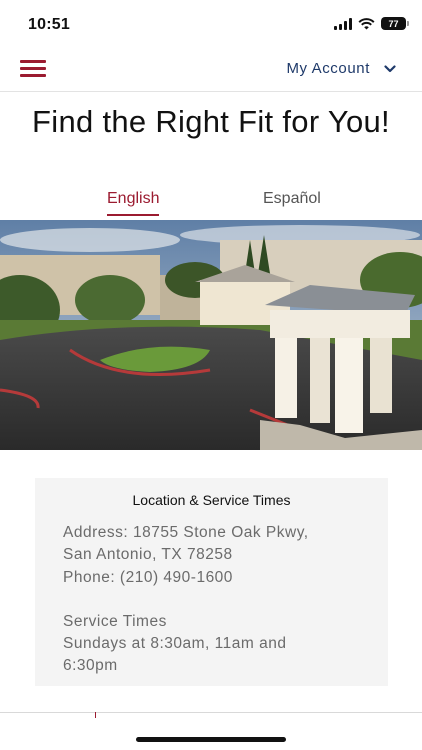 This screenshot has width=422, height=750. Describe the element at coordinates (211, 739) in the screenshot. I see `home-indicator` at that location.